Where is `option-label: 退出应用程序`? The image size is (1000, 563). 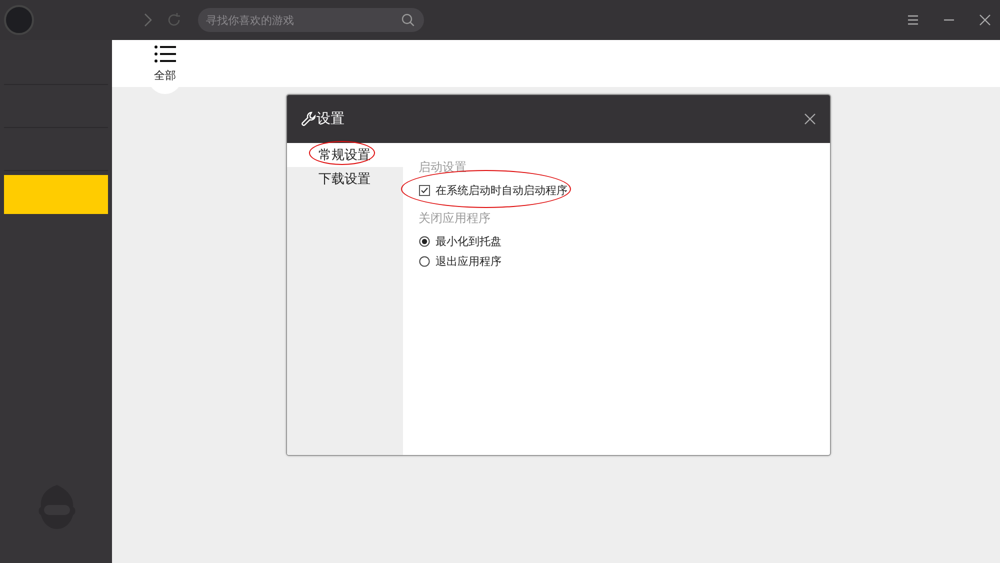
option-label: 退出应用程序 is located at coordinates (469, 261).